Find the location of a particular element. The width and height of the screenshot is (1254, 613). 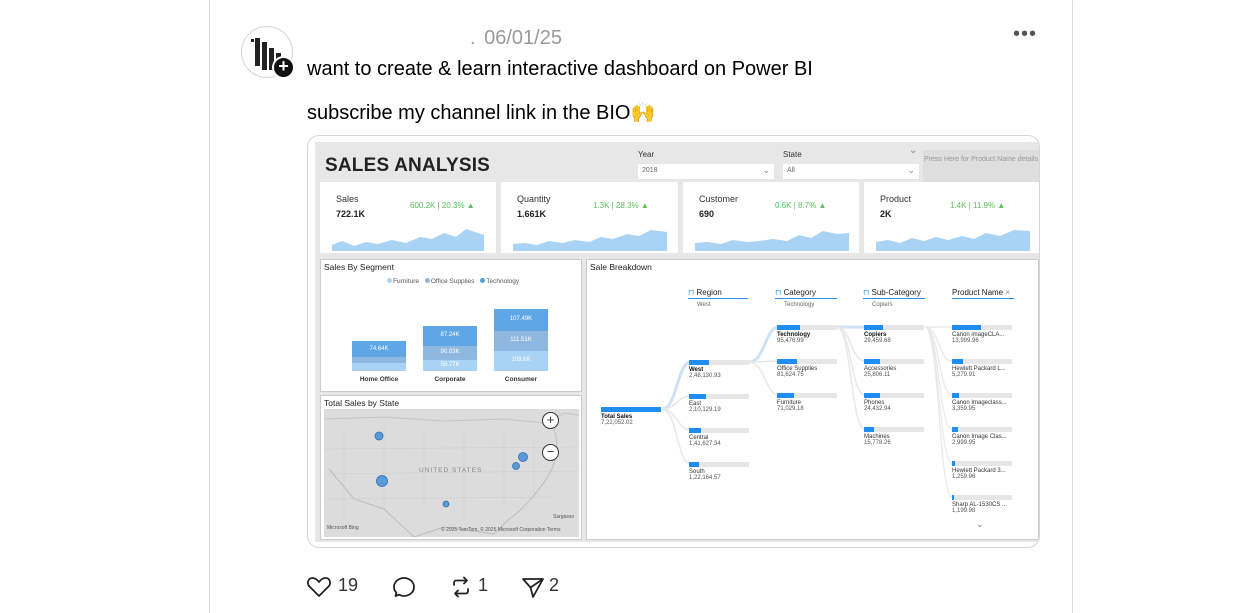

bar-label: 107.49K is located at coordinates (521, 319).